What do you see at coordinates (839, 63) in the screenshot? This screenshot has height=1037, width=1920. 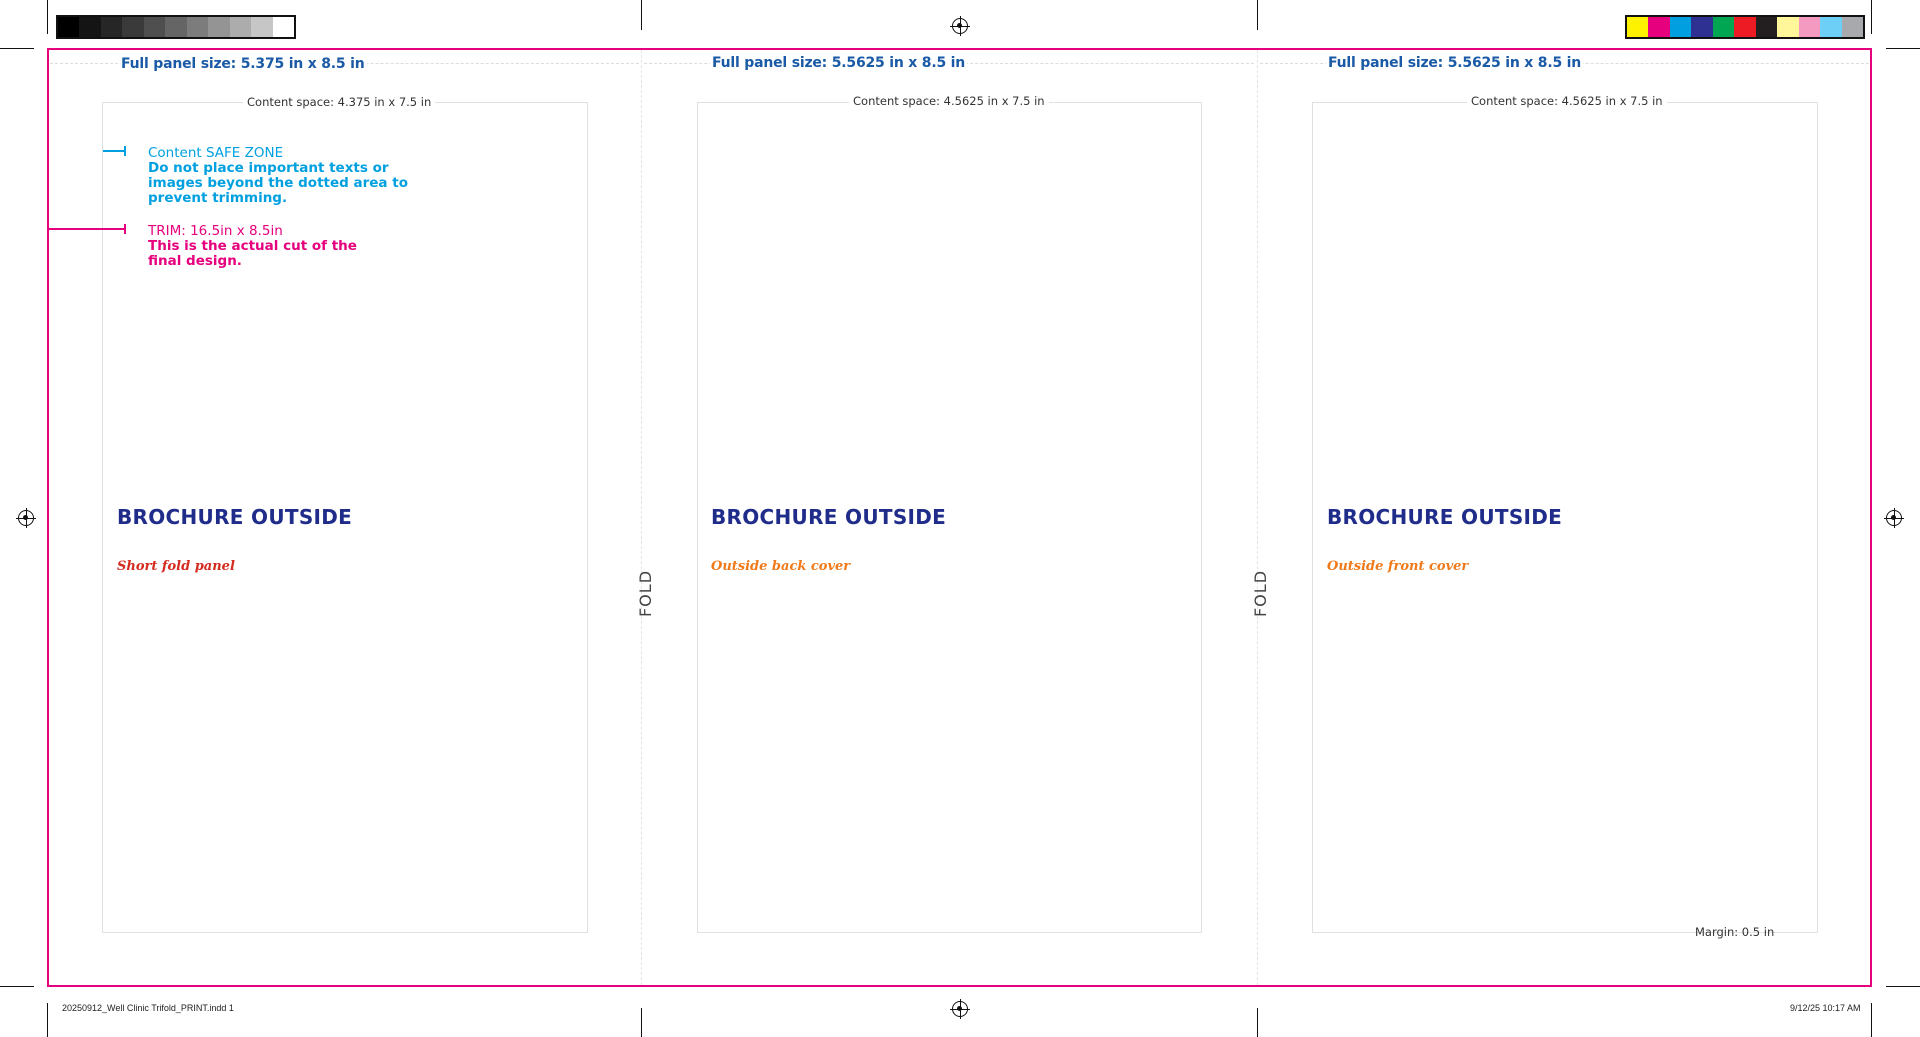 I see `panel-2-full-size-label: Full panel size: 5.5625 in x 8.5 in` at bounding box center [839, 63].